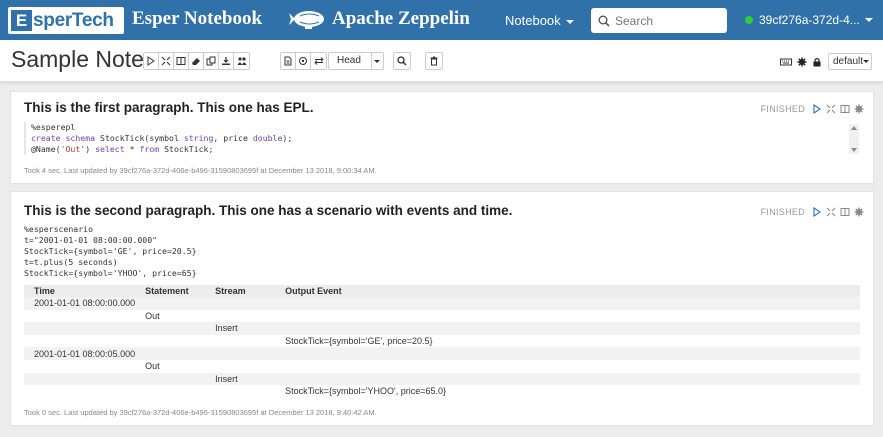 This screenshot has width=883, height=437. I want to click on clear-output-button, so click(196, 61).